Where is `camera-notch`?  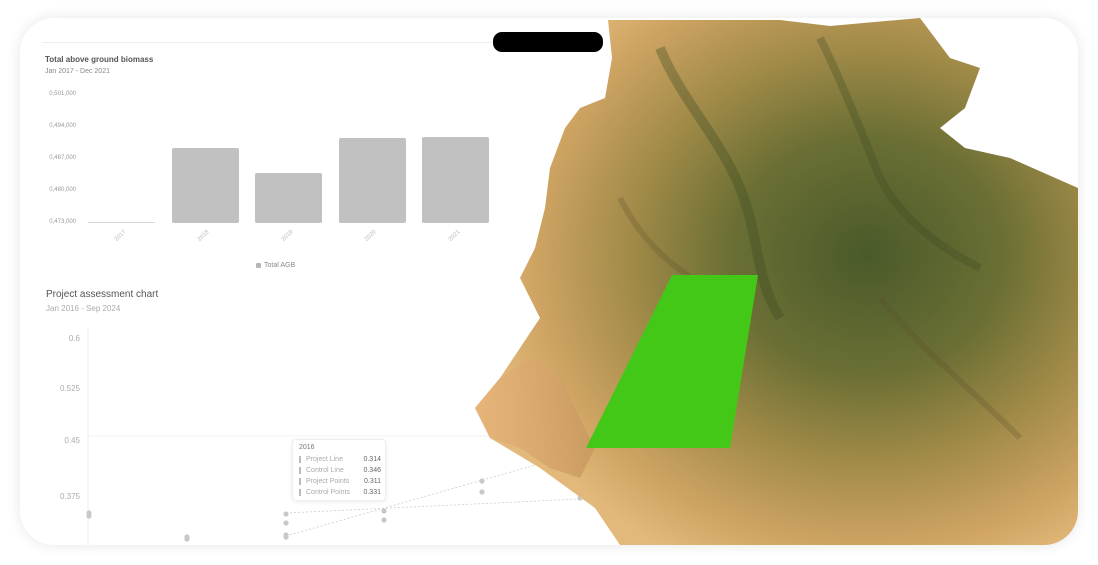
camera-notch is located at coordinates (548, 42).